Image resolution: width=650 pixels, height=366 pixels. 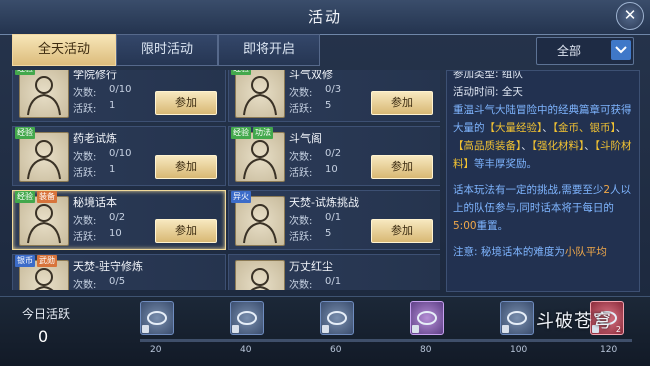 I want to click on activity-name: 药老试炼, so click(x=95, y=138).